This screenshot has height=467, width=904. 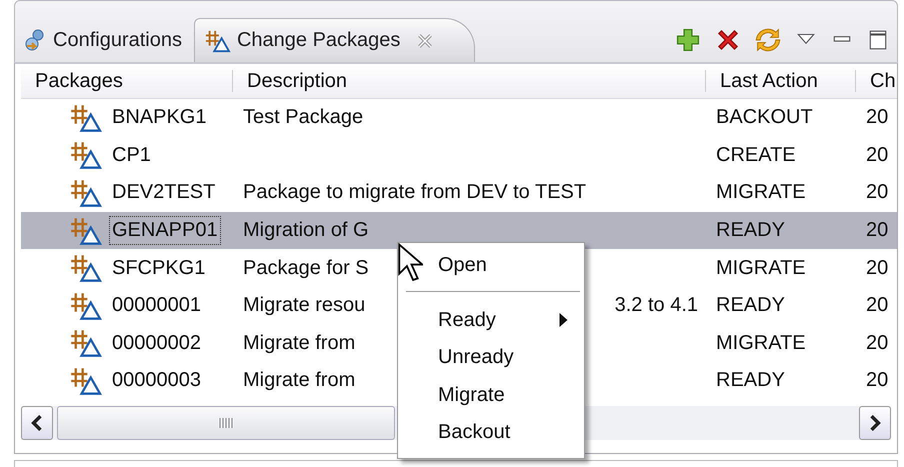 What do you see at coordinates (768, 40) in the screenshot?
I see `sync-icon` at bounding box center [768, 40].